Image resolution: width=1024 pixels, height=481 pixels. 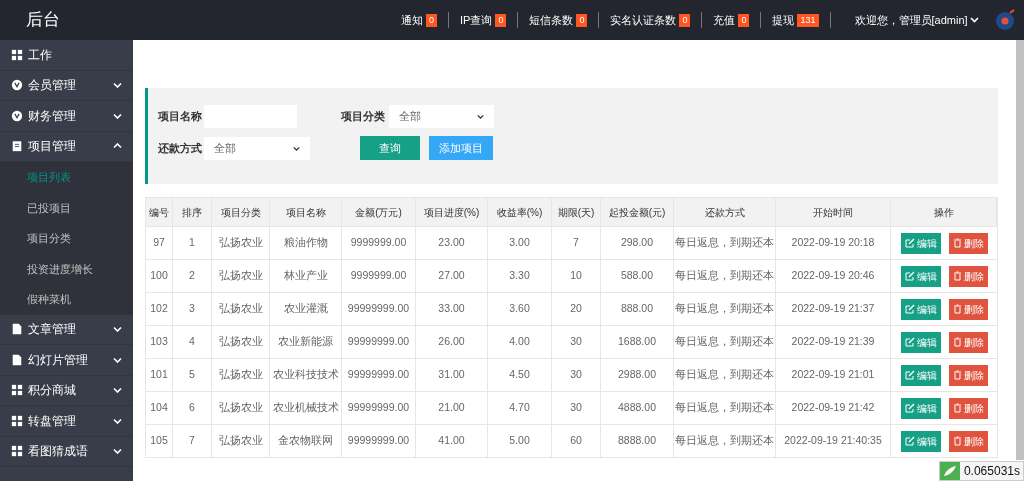 What do you see at coordinates (192, 375) in the screenshot?
I see `table-cell: 5` at bounding box center [192, 375].